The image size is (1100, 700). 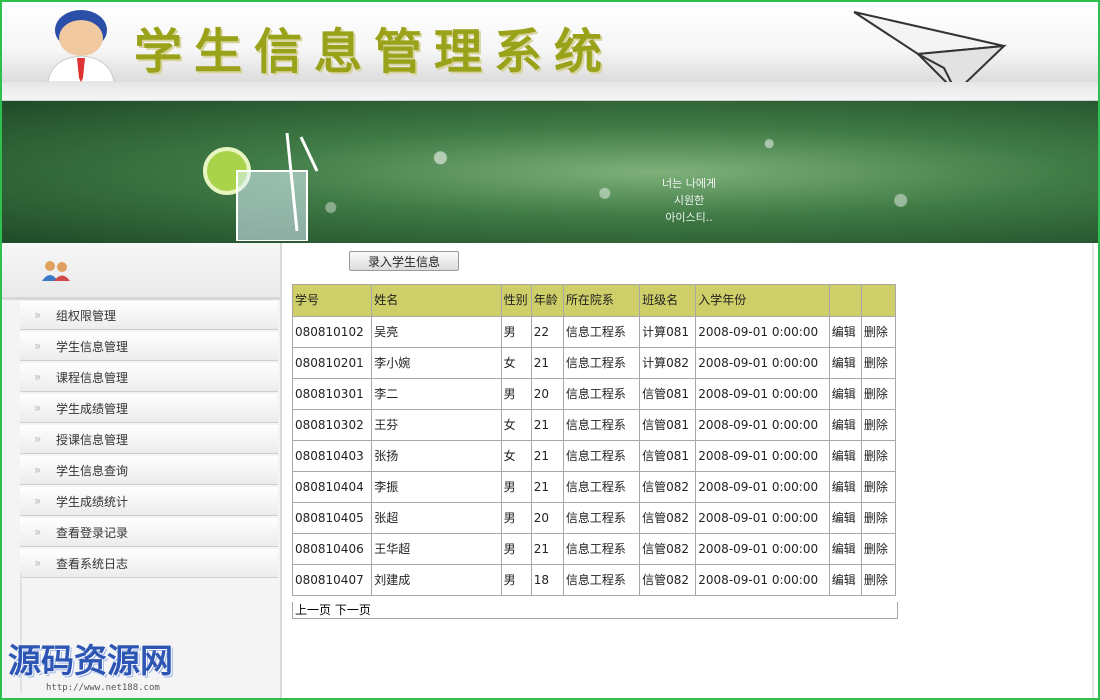 What do you see at coordinates (668, 300) in the screenshot?
I see `col-header-class: 班级名` at bounding box center [668, 300].